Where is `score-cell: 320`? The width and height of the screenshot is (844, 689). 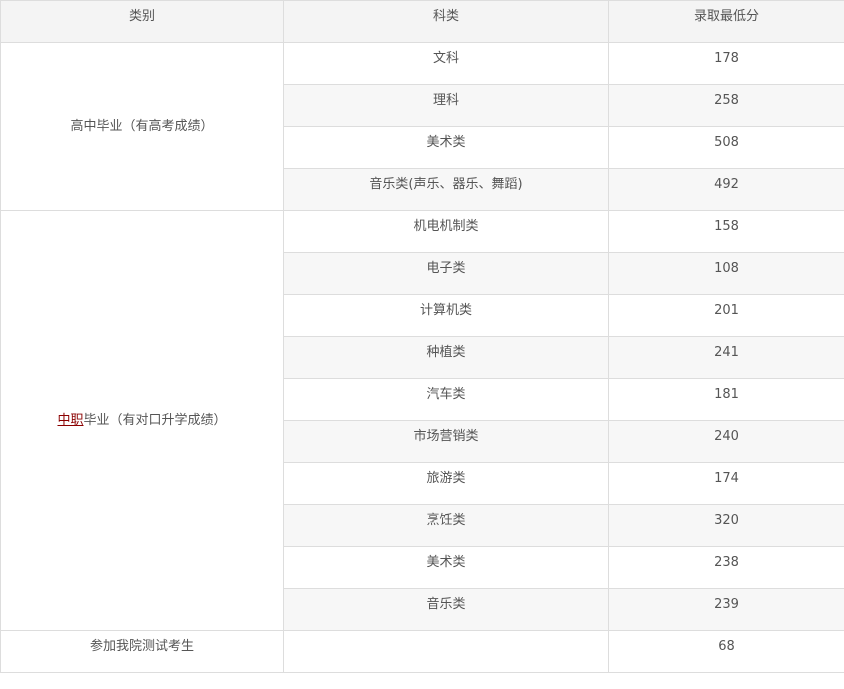 score-cell: 320 is located at coordinates (726, 525).